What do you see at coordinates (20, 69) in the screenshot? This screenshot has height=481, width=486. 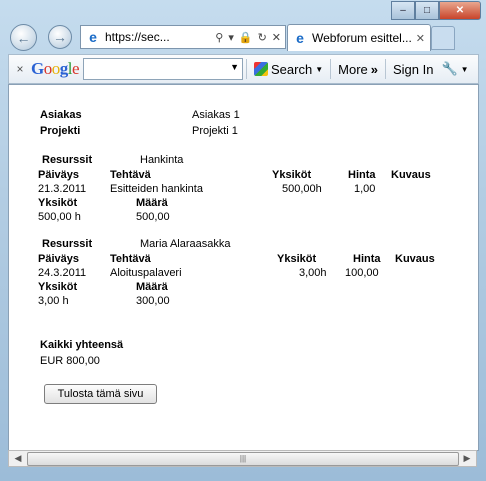 I see `toolbar-close-icon: ×` at bounding box center [20, 69].